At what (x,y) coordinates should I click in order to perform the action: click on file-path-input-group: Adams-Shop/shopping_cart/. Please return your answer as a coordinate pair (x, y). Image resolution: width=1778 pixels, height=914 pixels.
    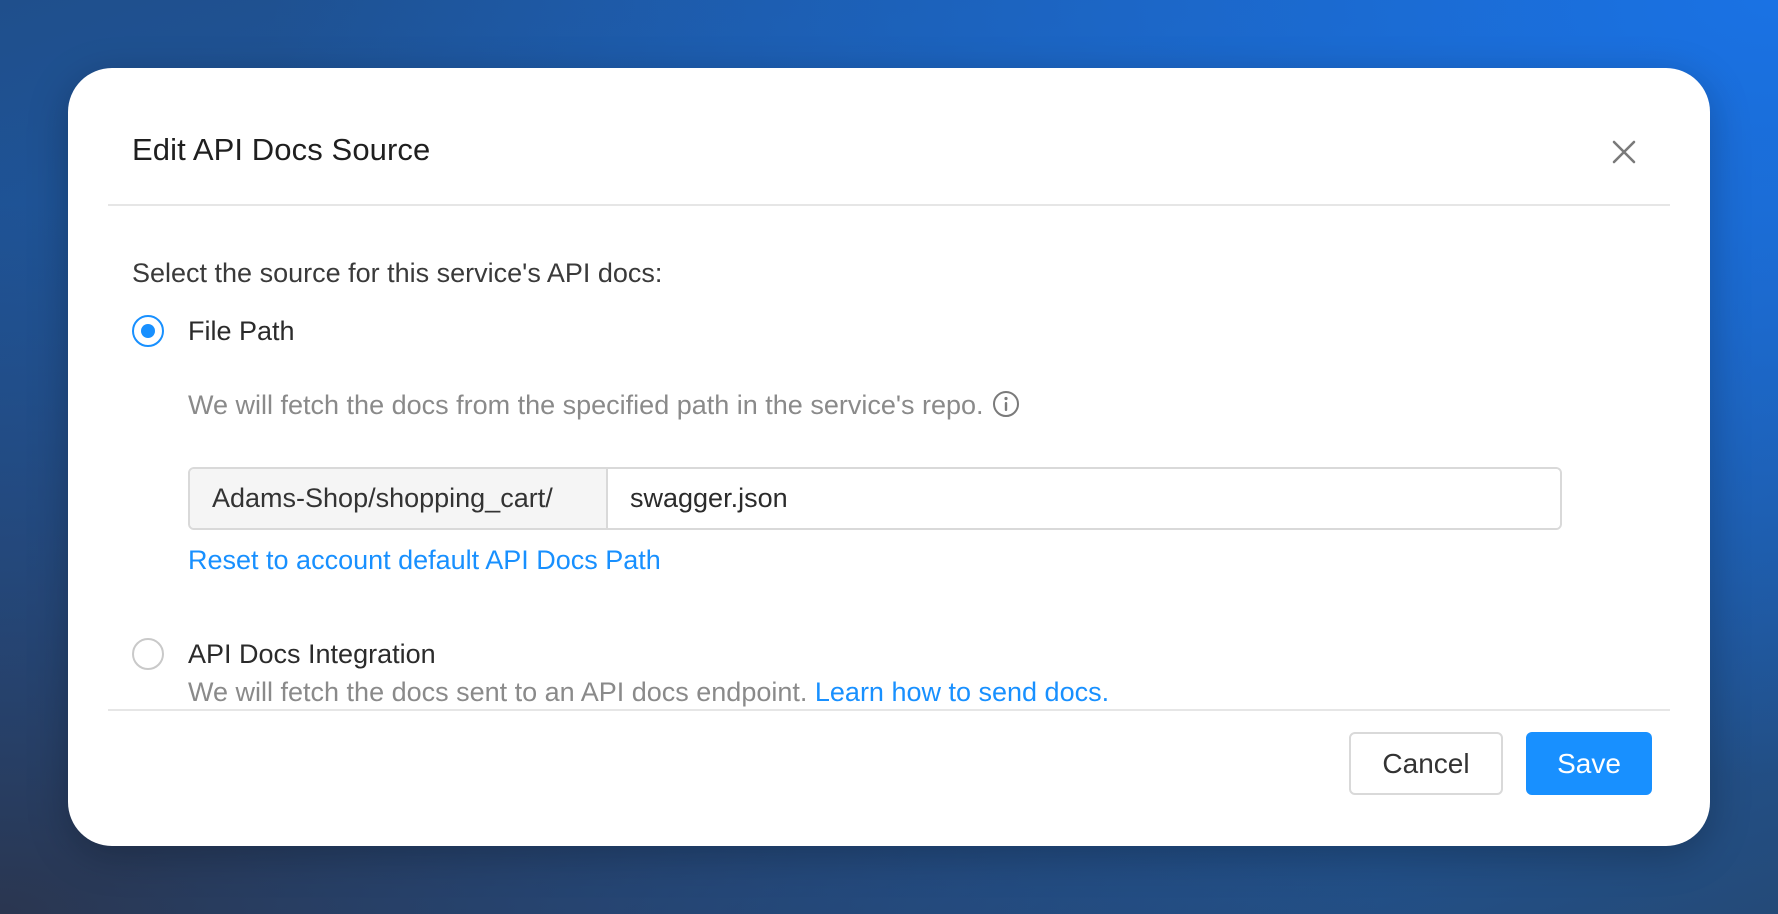
    Looking at the image, I should click on (875, 498).